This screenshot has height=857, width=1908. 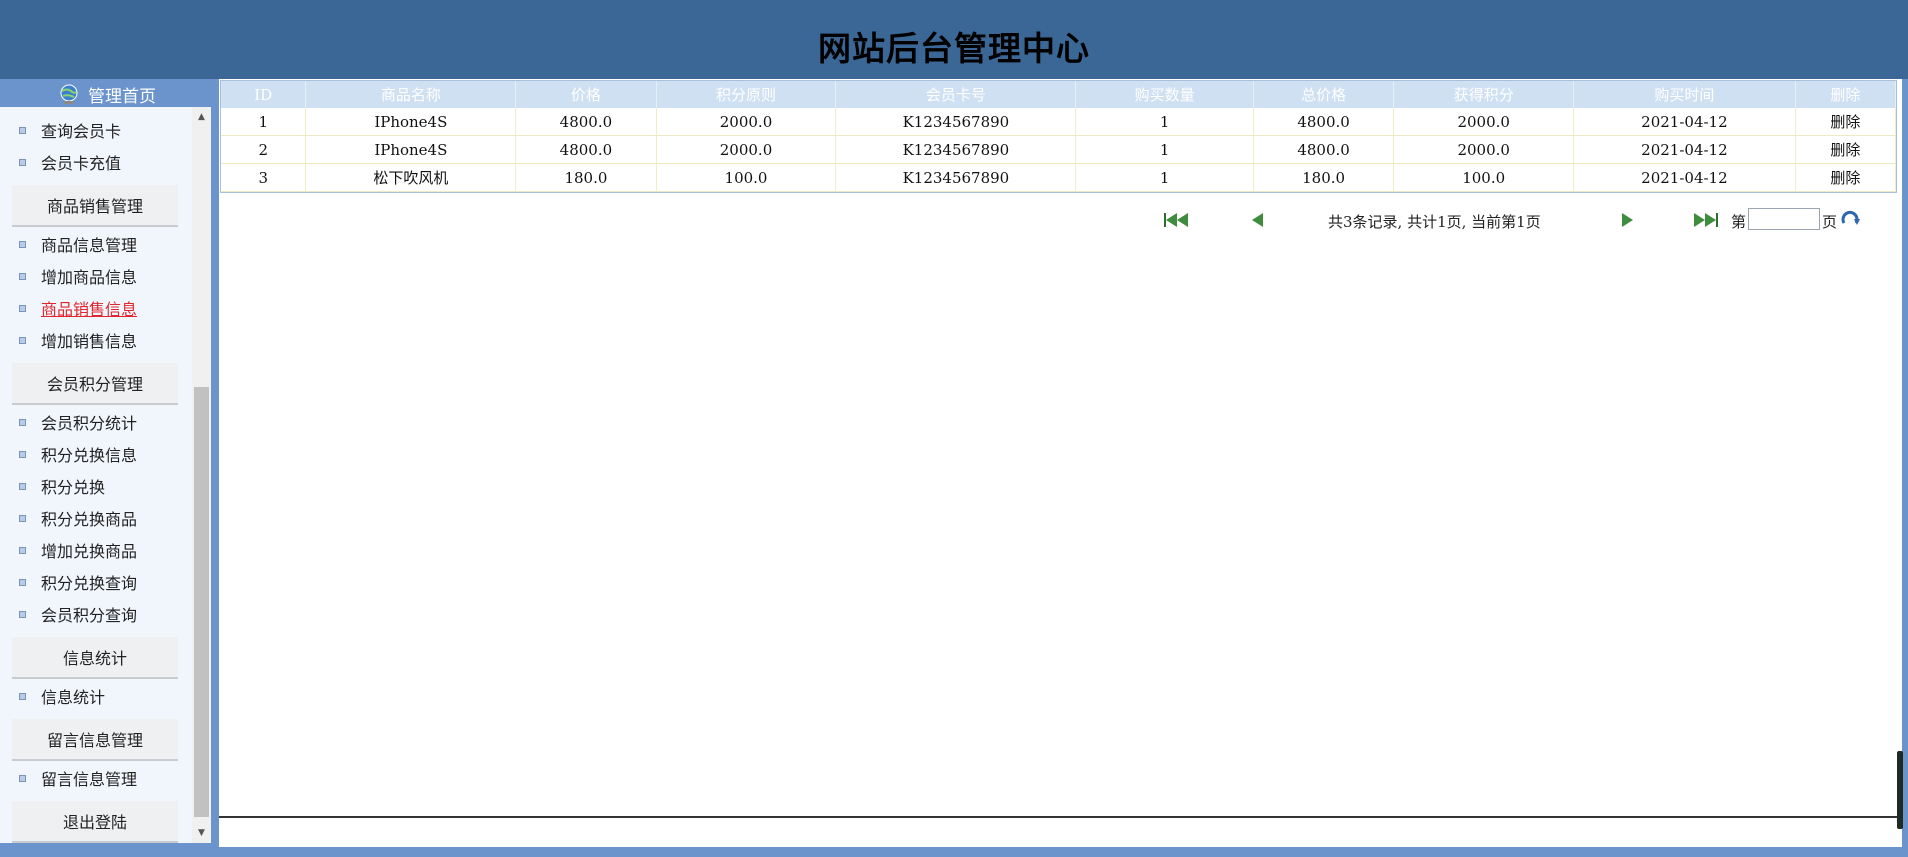 I want to click on sidebar-menu-item: 增加商品信息, so click(x=95, y=276).